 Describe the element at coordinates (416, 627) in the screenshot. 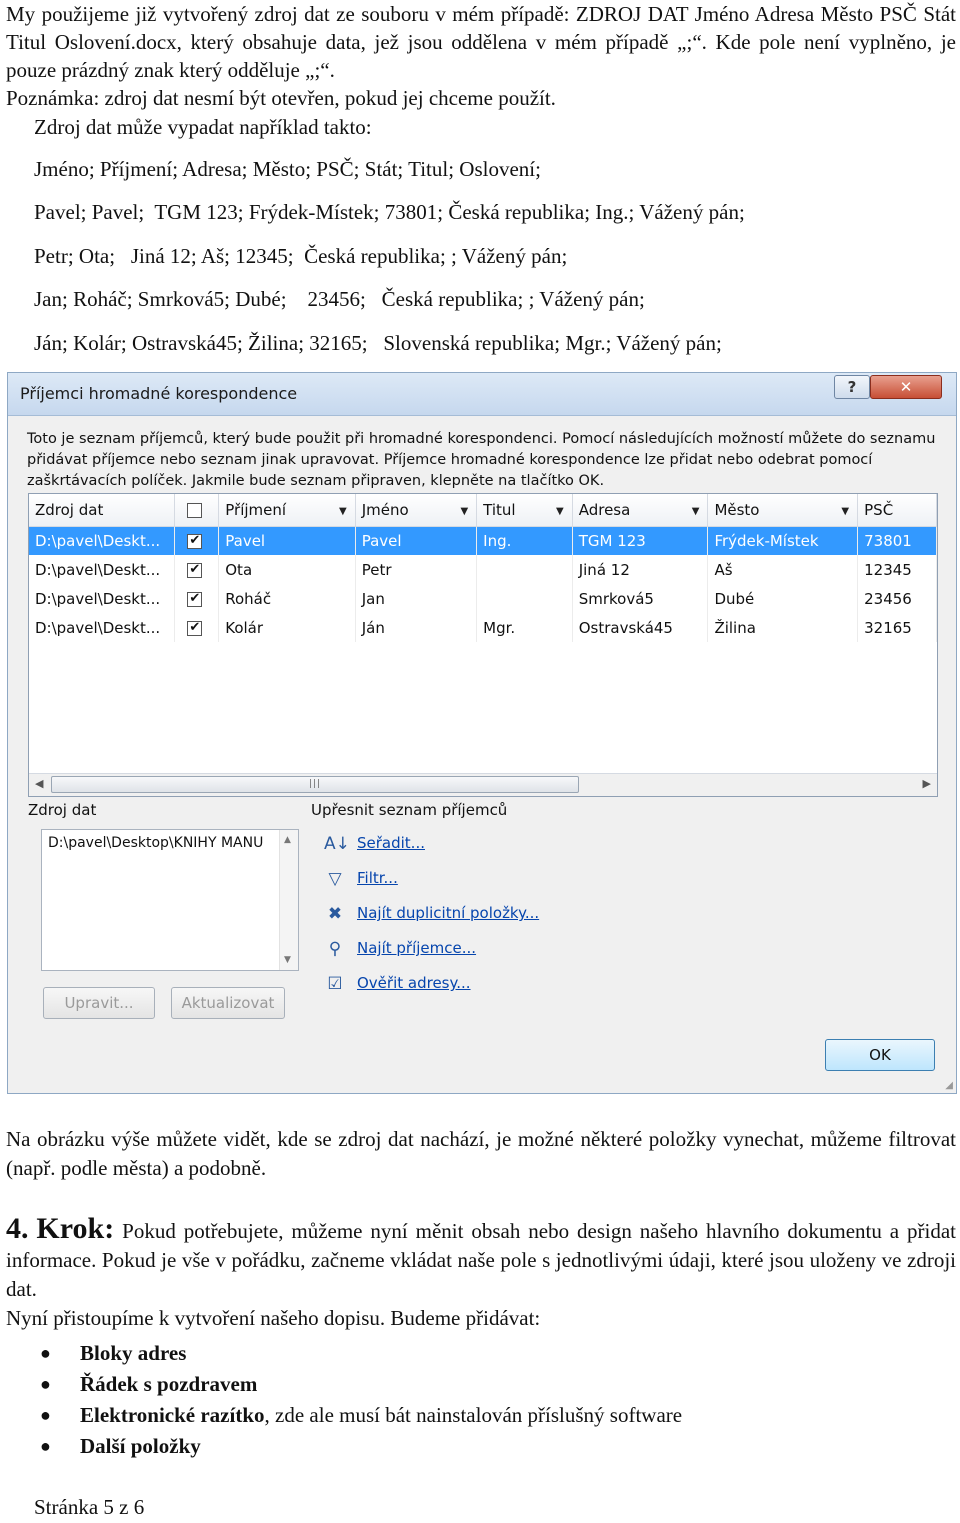

I see `cell-name: Ján` at that location.